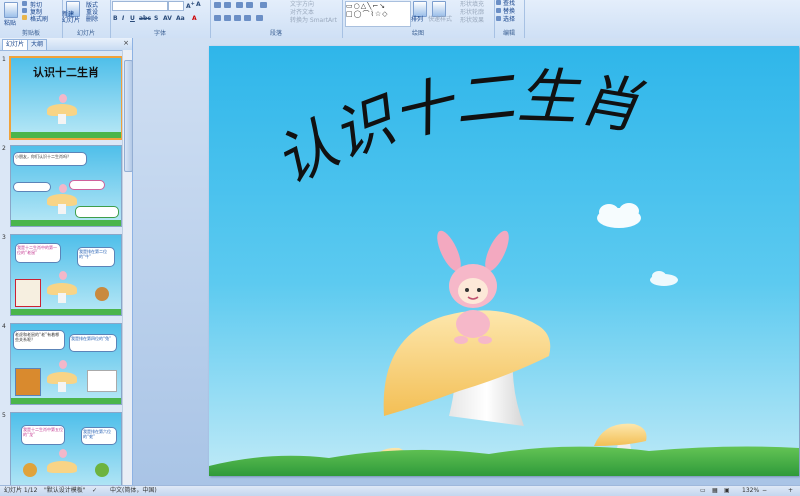 This screenshot has width=800, height=496. What do you see at coordinates (24, 17) in the screenshot?
I see `format-painter-icon` at bounding box center [24, 17].